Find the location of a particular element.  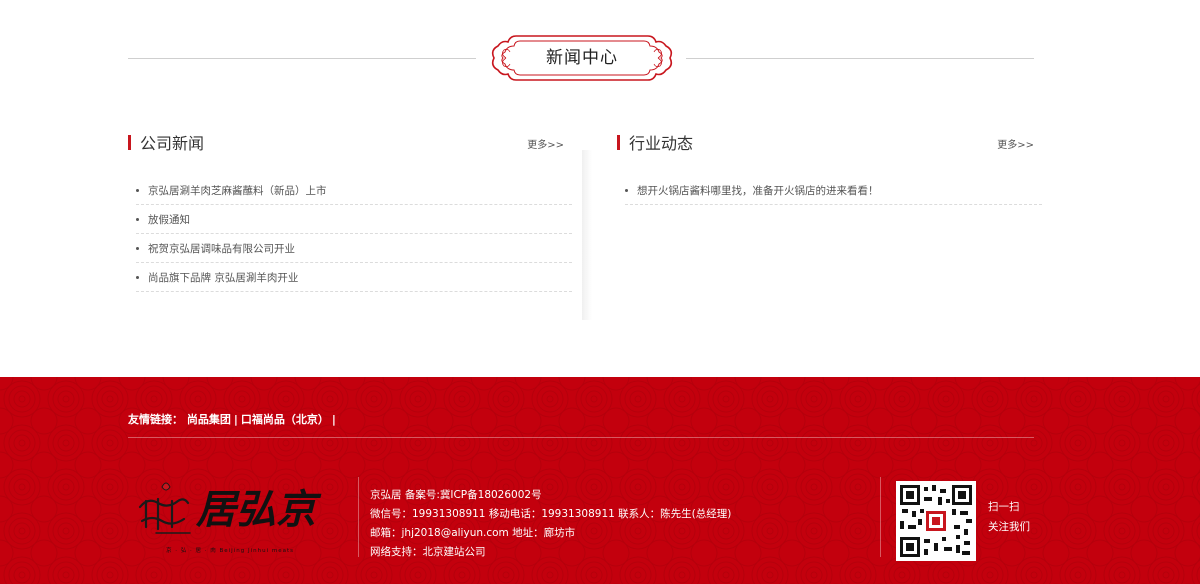

section-header: 新闻中心 is located at coordinates (581, 58).